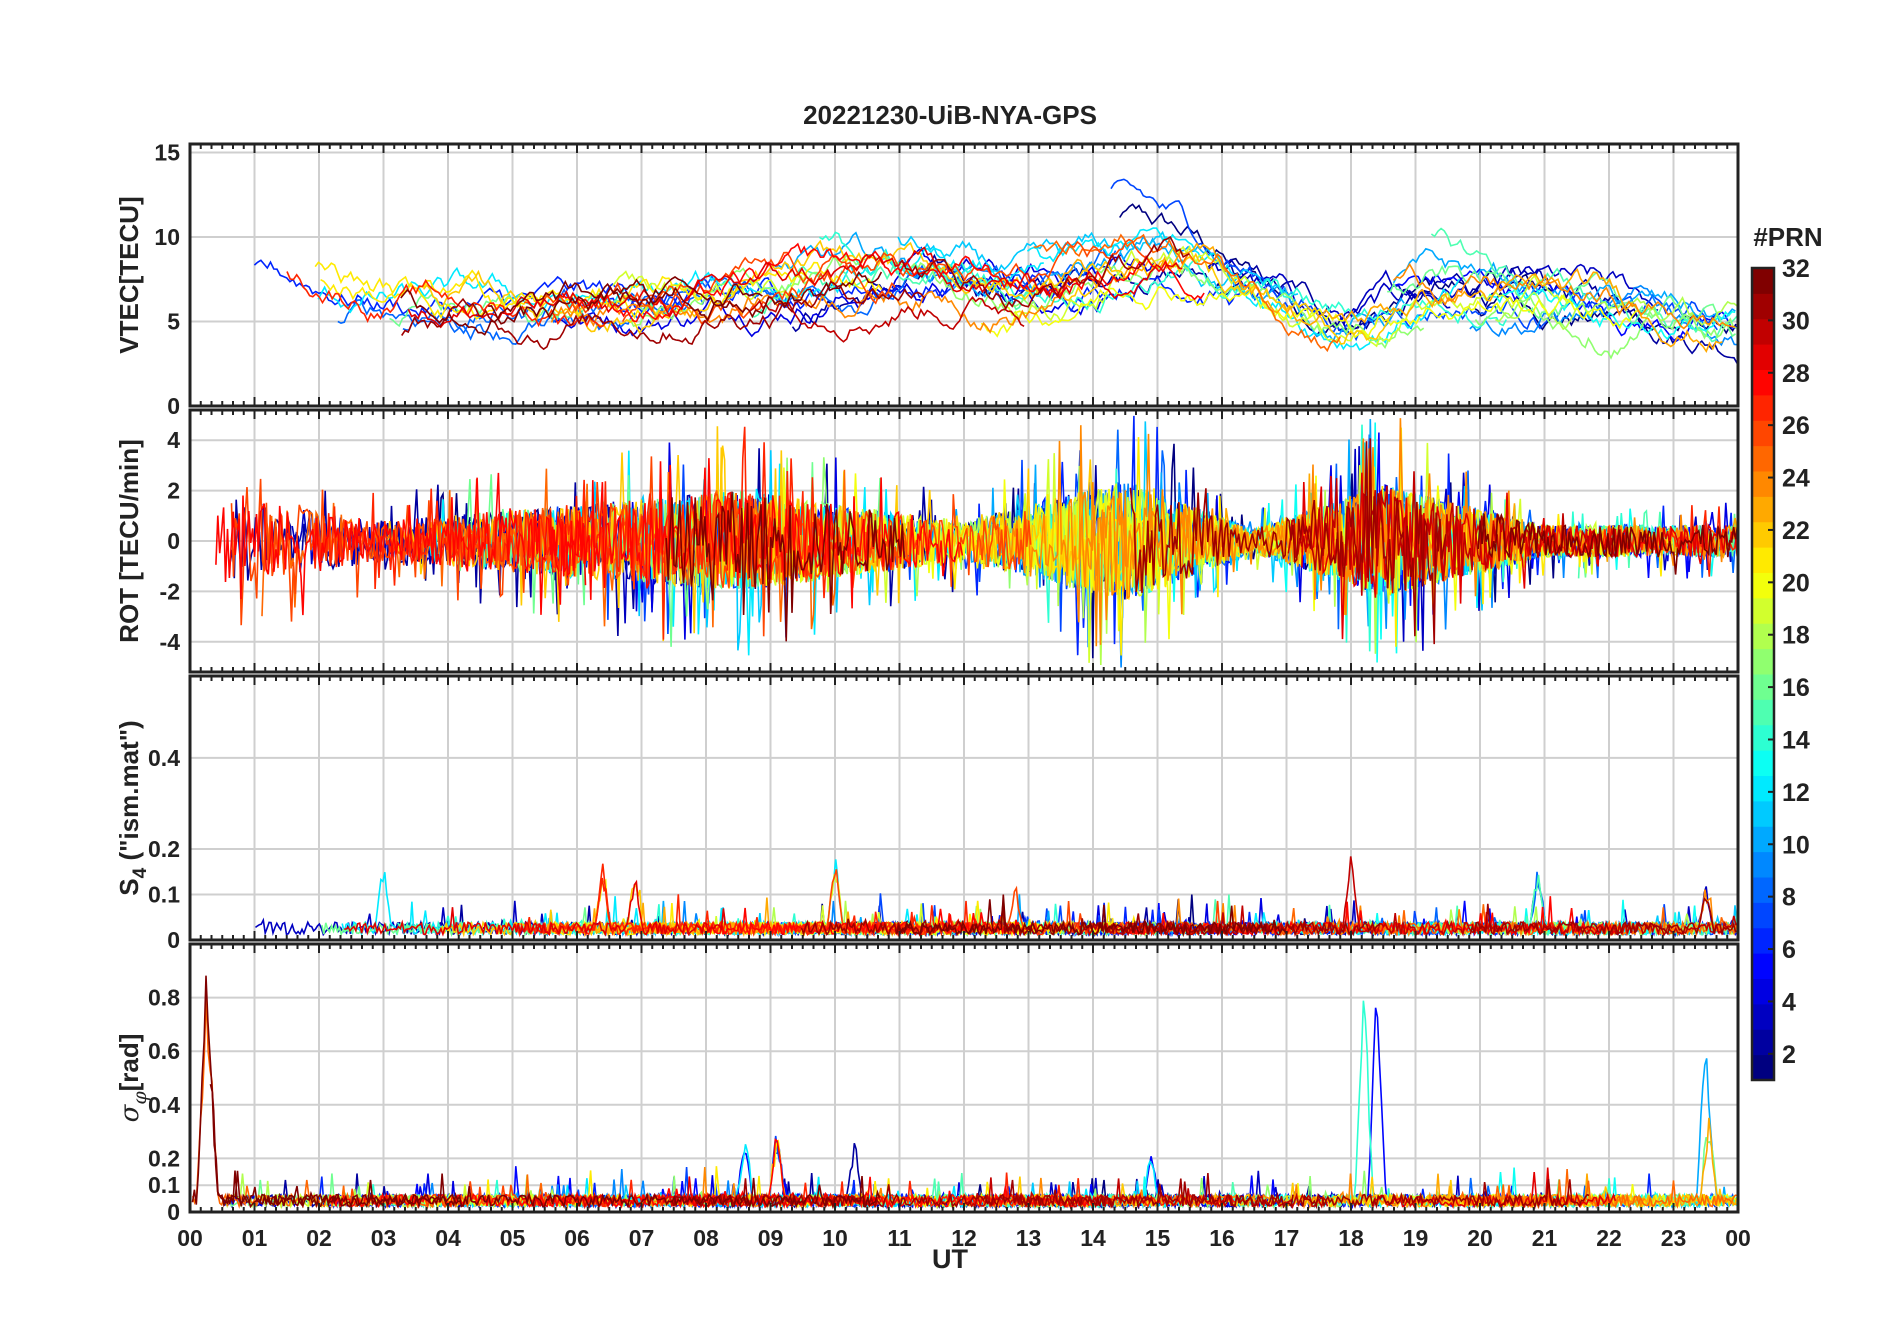 The height and width of the screenshot is (1330, 1902). I want to click on colorbar-tick-label: 16, so click(1796, 688).